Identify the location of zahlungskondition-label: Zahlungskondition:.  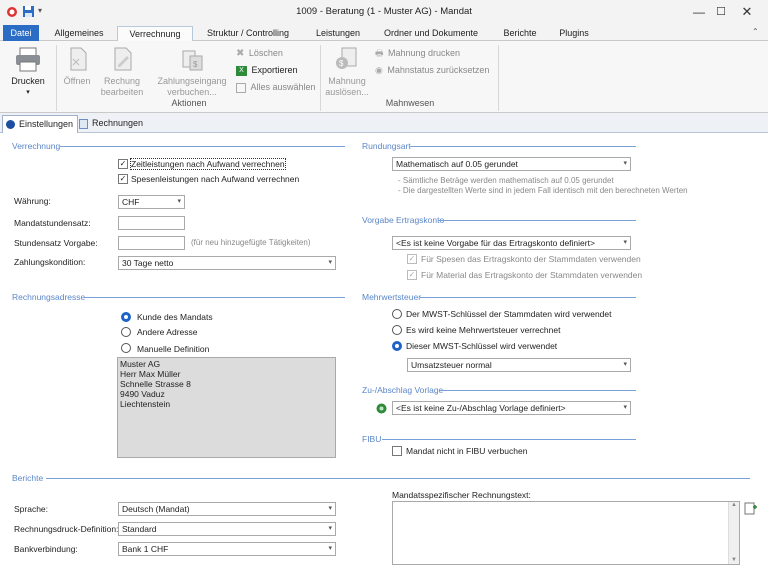
(50, 262).